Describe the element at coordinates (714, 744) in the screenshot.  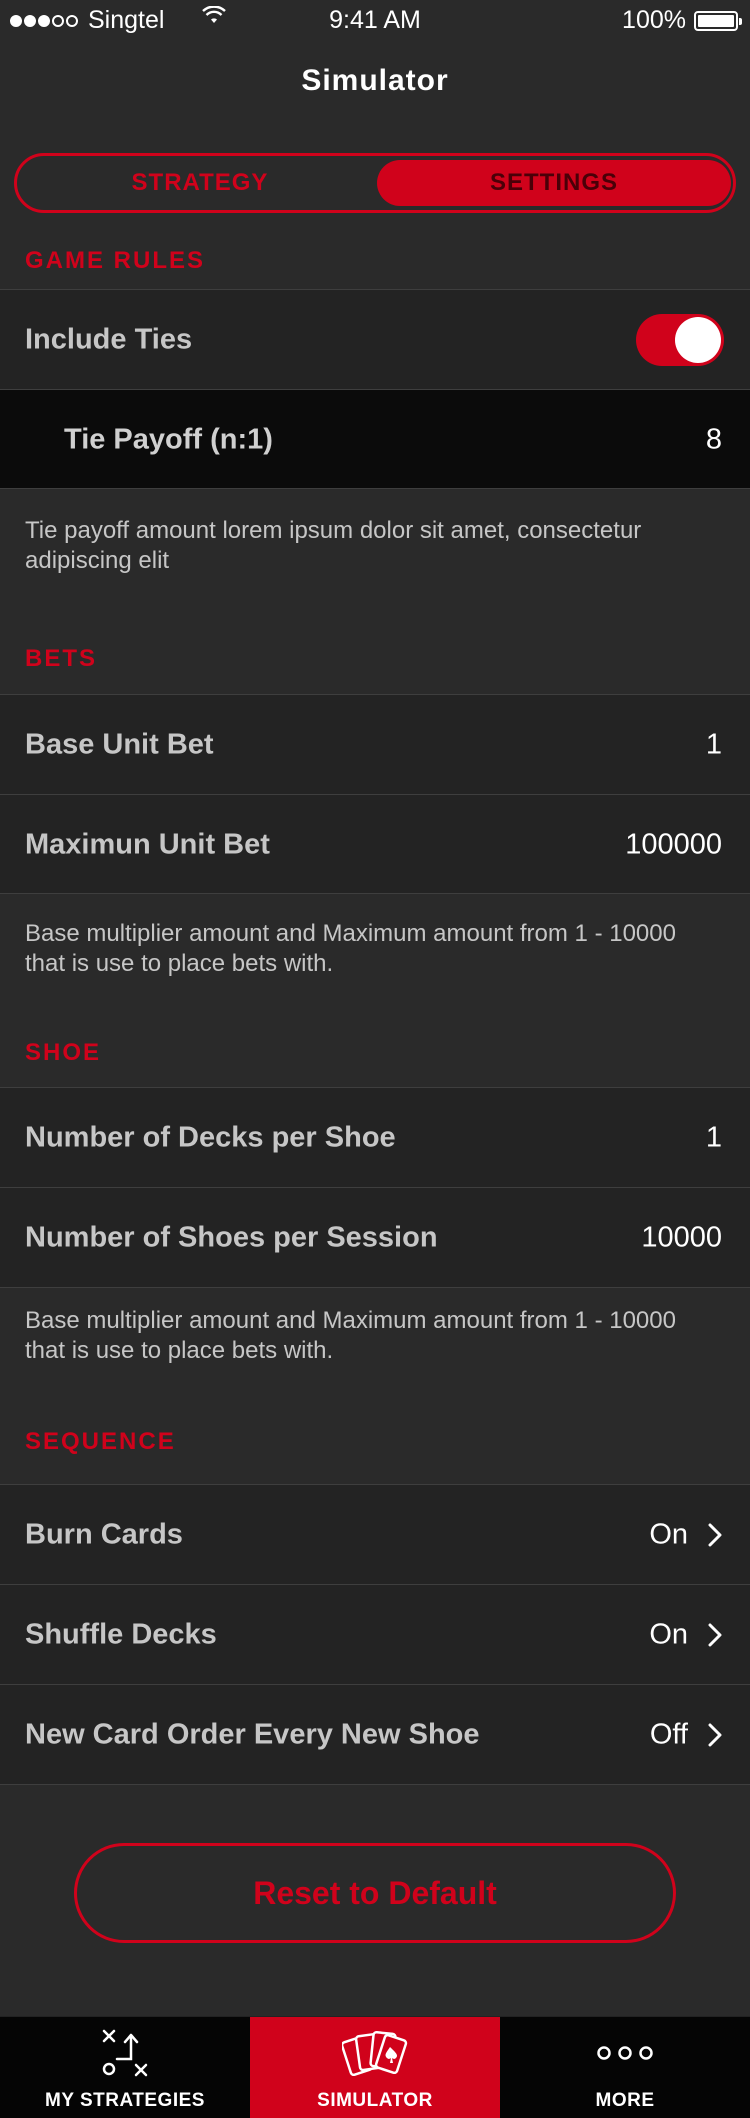
I see `base-unit-bet-value: 1` at that location.